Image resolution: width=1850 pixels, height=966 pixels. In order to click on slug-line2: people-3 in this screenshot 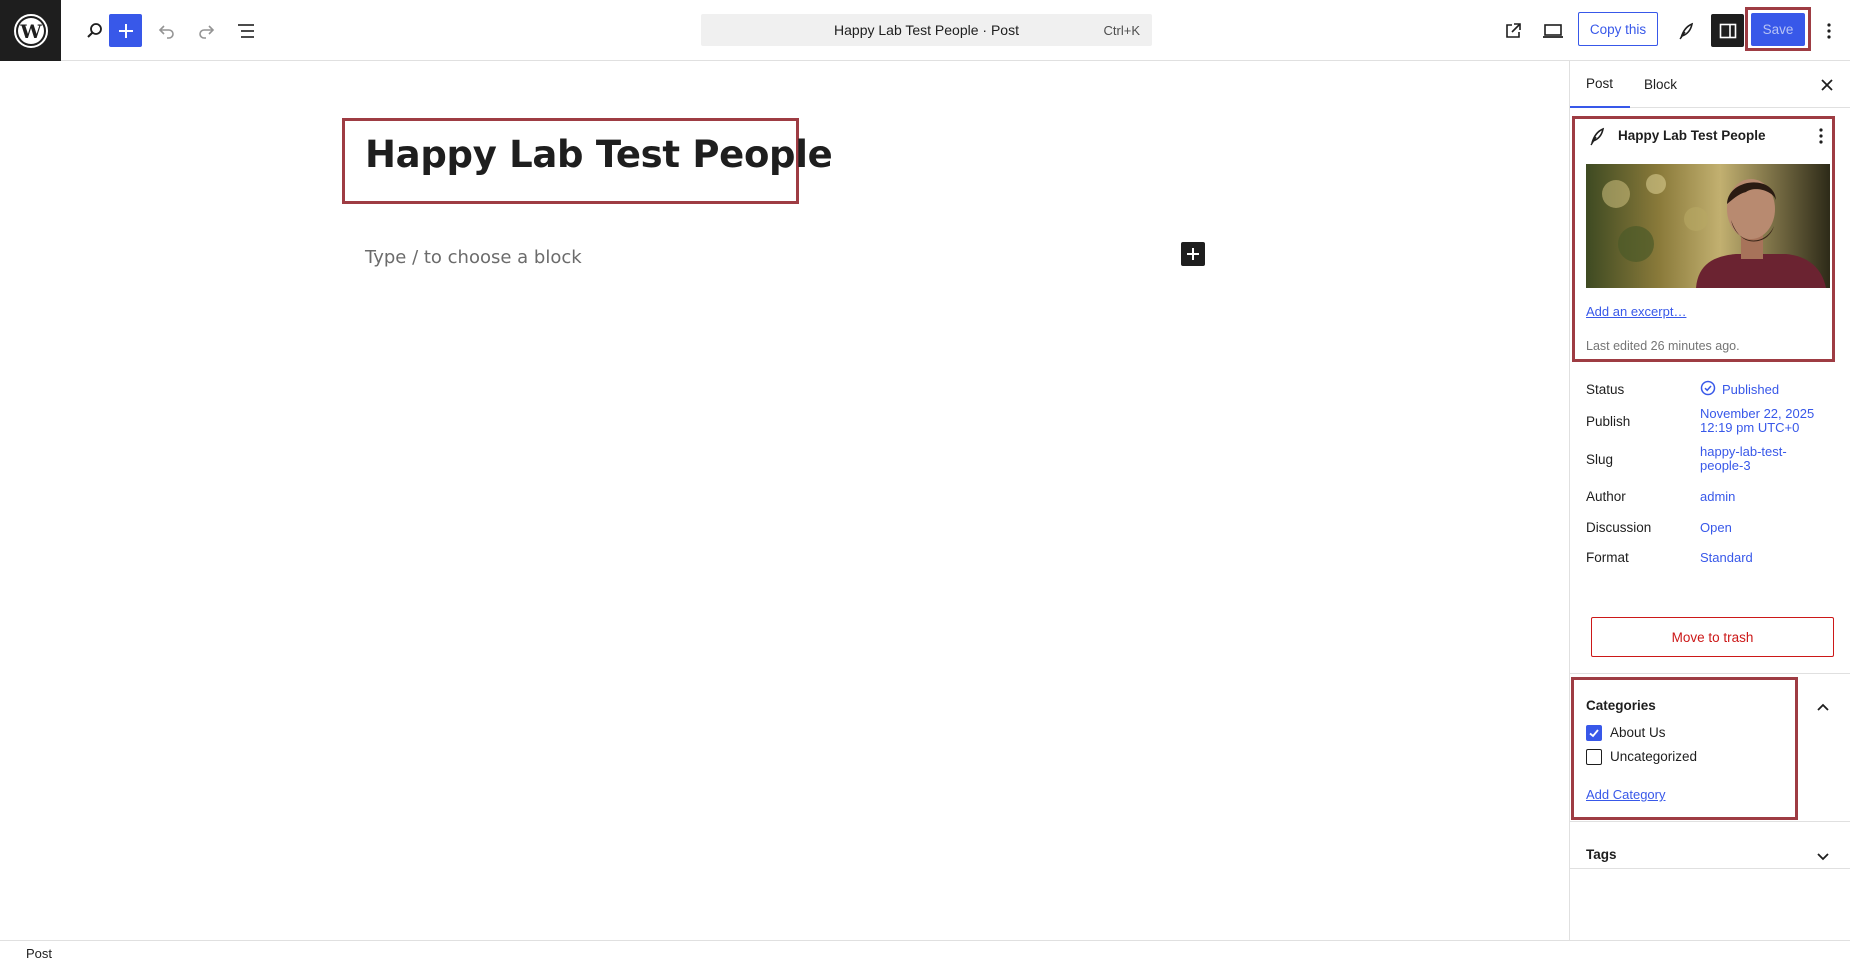, I will do `click(1725, 465)`.